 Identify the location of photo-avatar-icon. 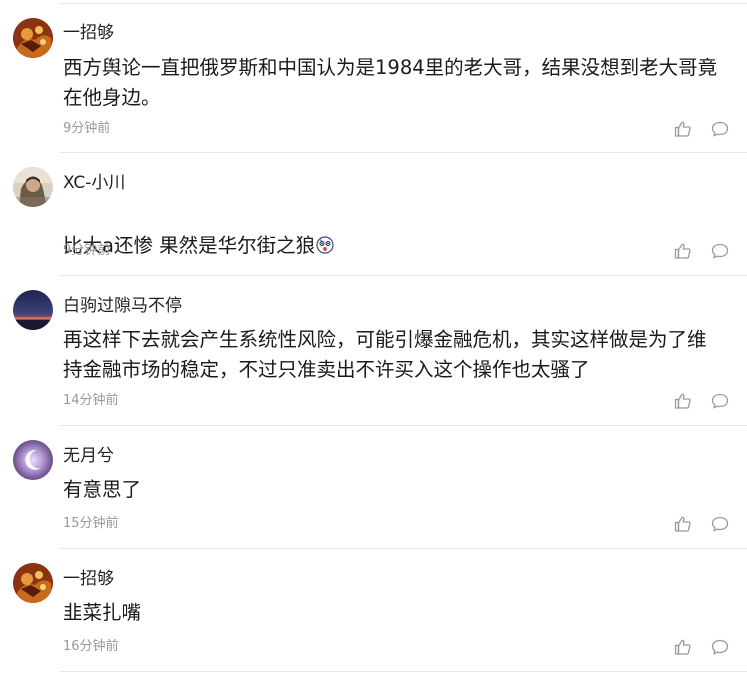
(33, 187).